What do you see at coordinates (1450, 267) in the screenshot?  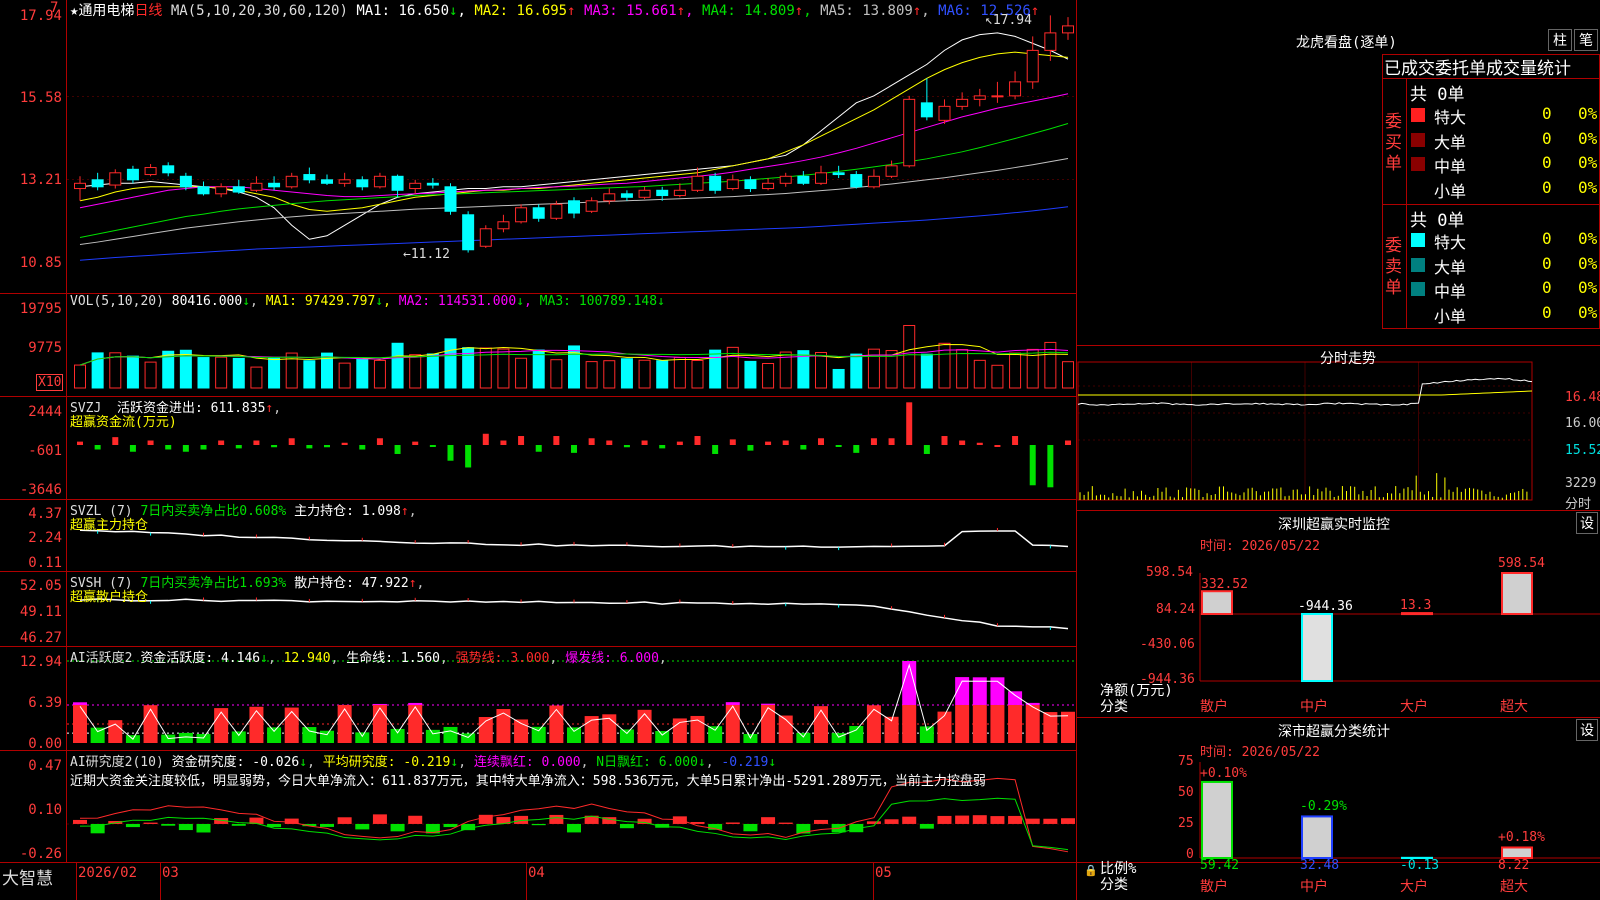 I see `order-size-label: 大单` at bounding box center [1450, 267].